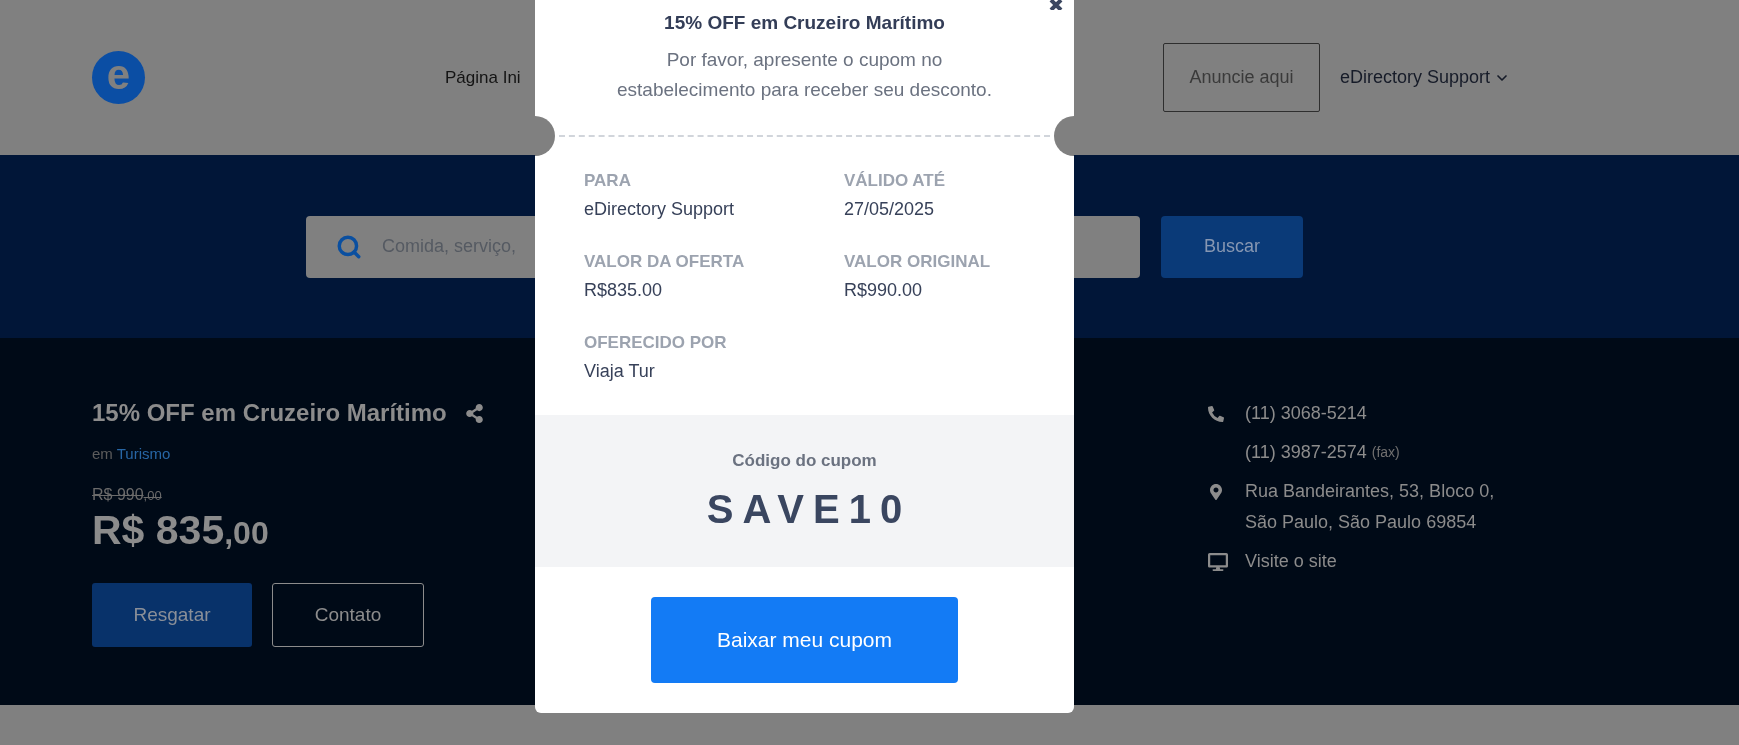 Image resolution: width=1739 pixels, height=745 pixels. What do you see at coordinates (1306, 413) in the screenshot?
I see `phone-number: (11) 3068-5214` at bounding box center [1306, 413].